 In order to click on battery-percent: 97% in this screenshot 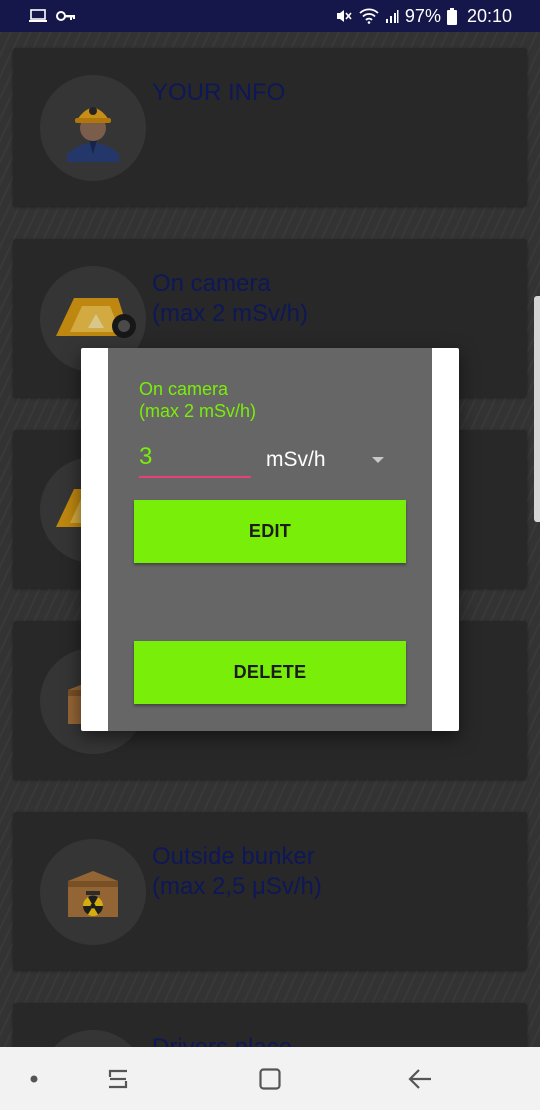, I will do `click(422, 15)`.